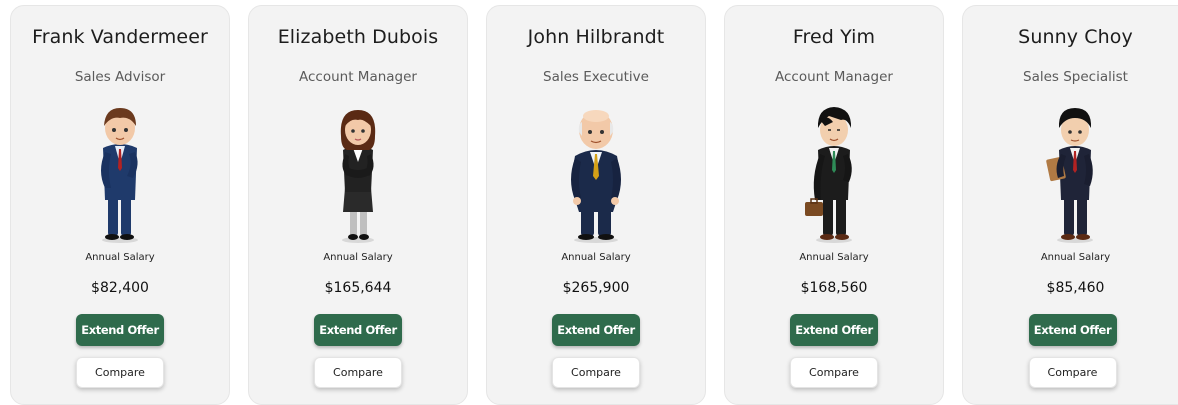  I want to click on candidate-name: Frank Vandermeer, so click(120, 37).